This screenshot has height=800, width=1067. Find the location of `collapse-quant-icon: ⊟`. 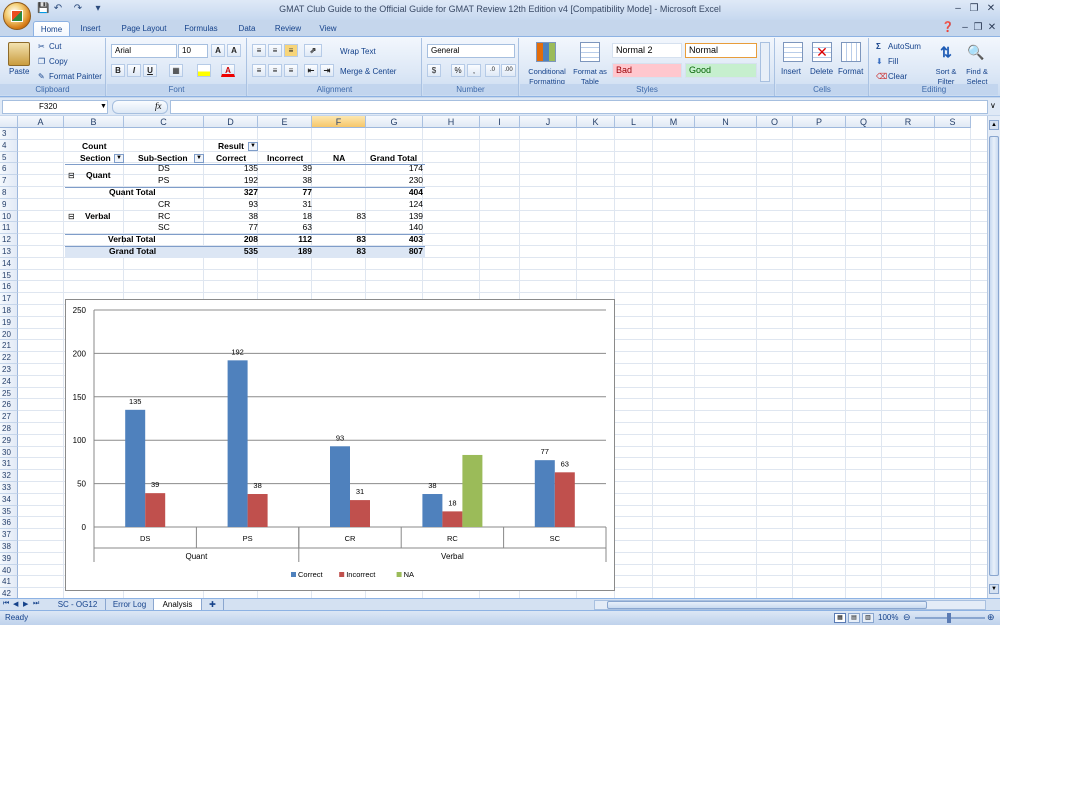

collapse-quant-icon: ⊟ is located at coordinates (71, 175).